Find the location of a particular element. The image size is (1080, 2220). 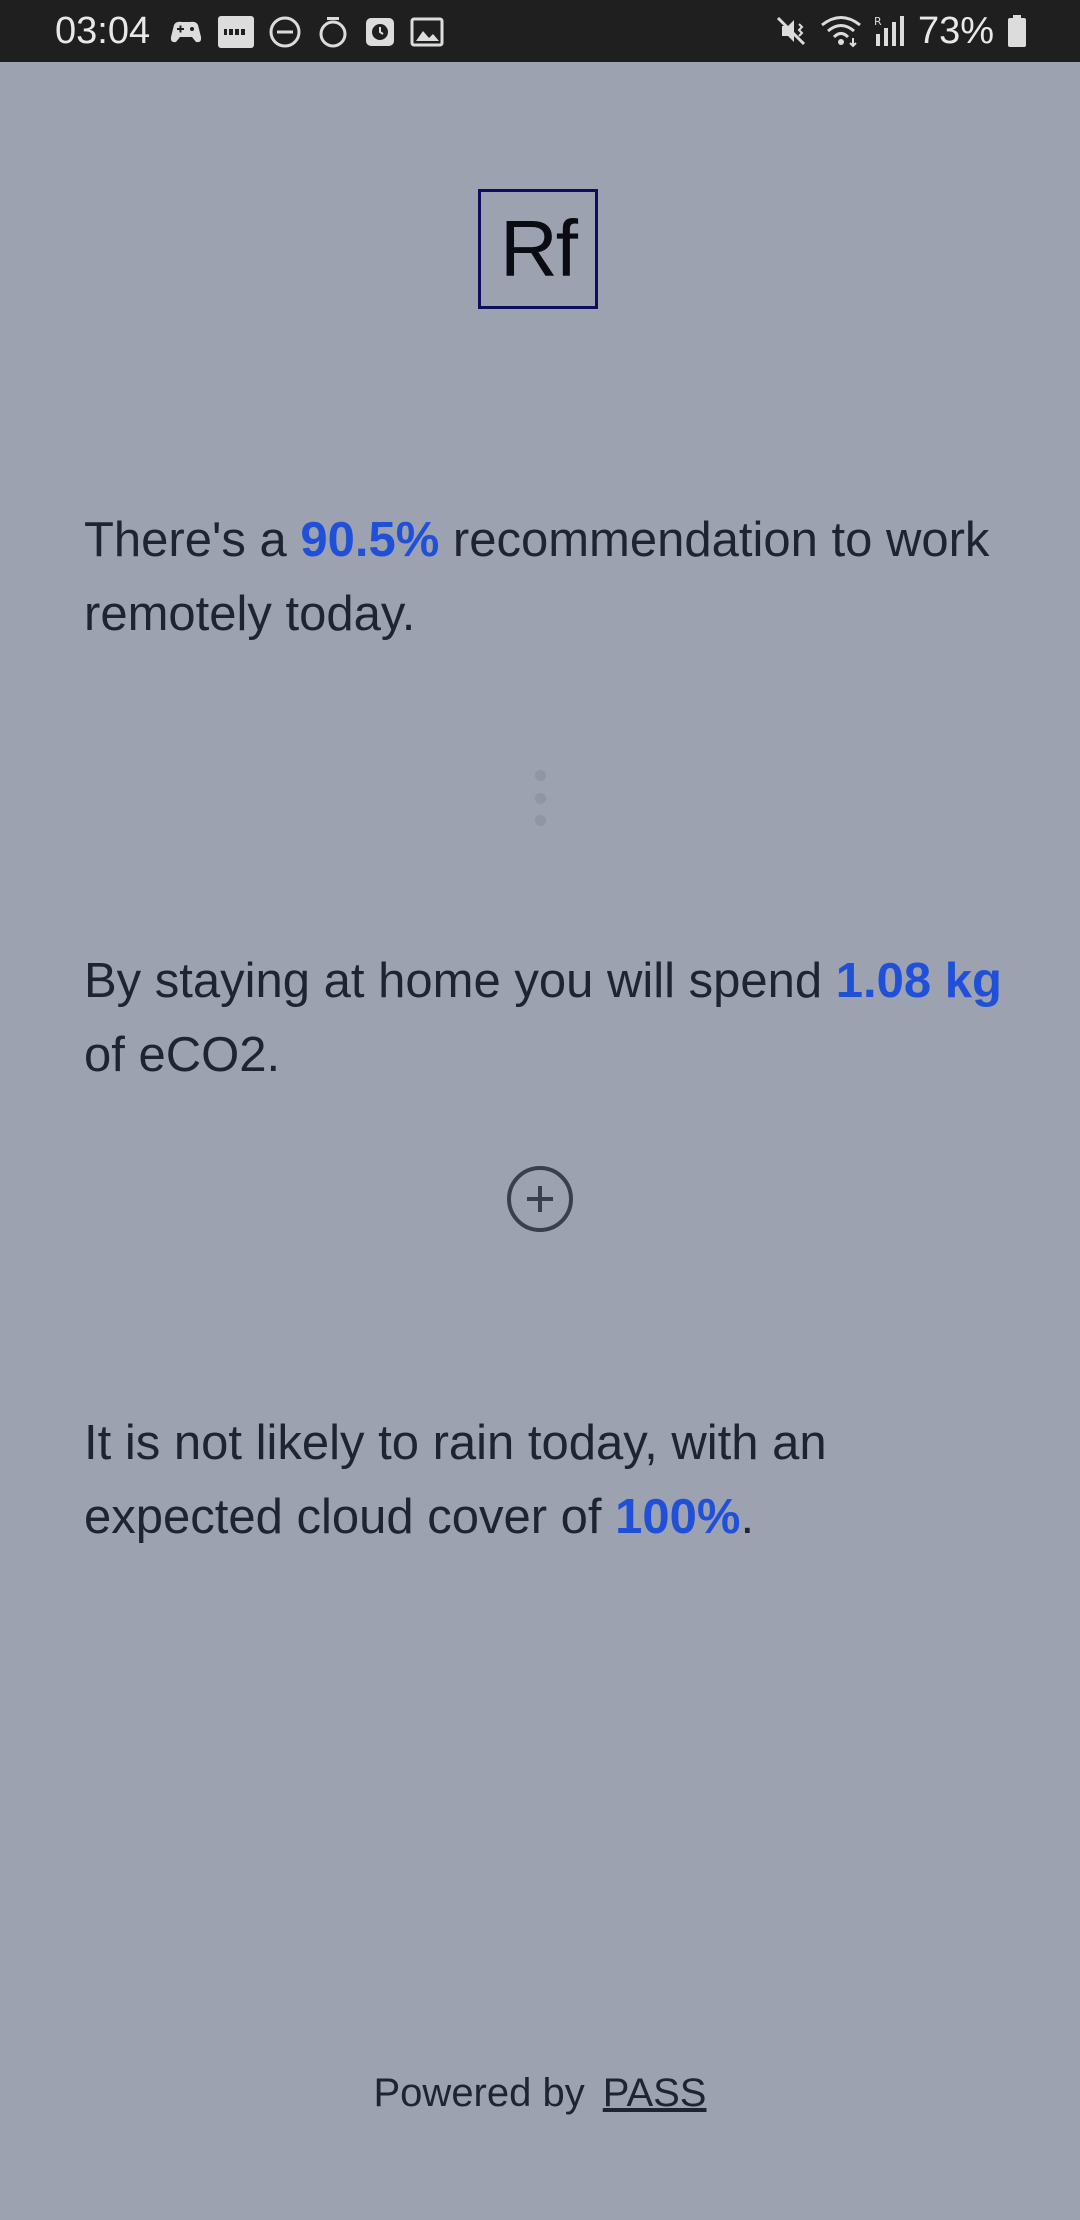

mute-vibrate-icon is located at coordinates (791, 31).